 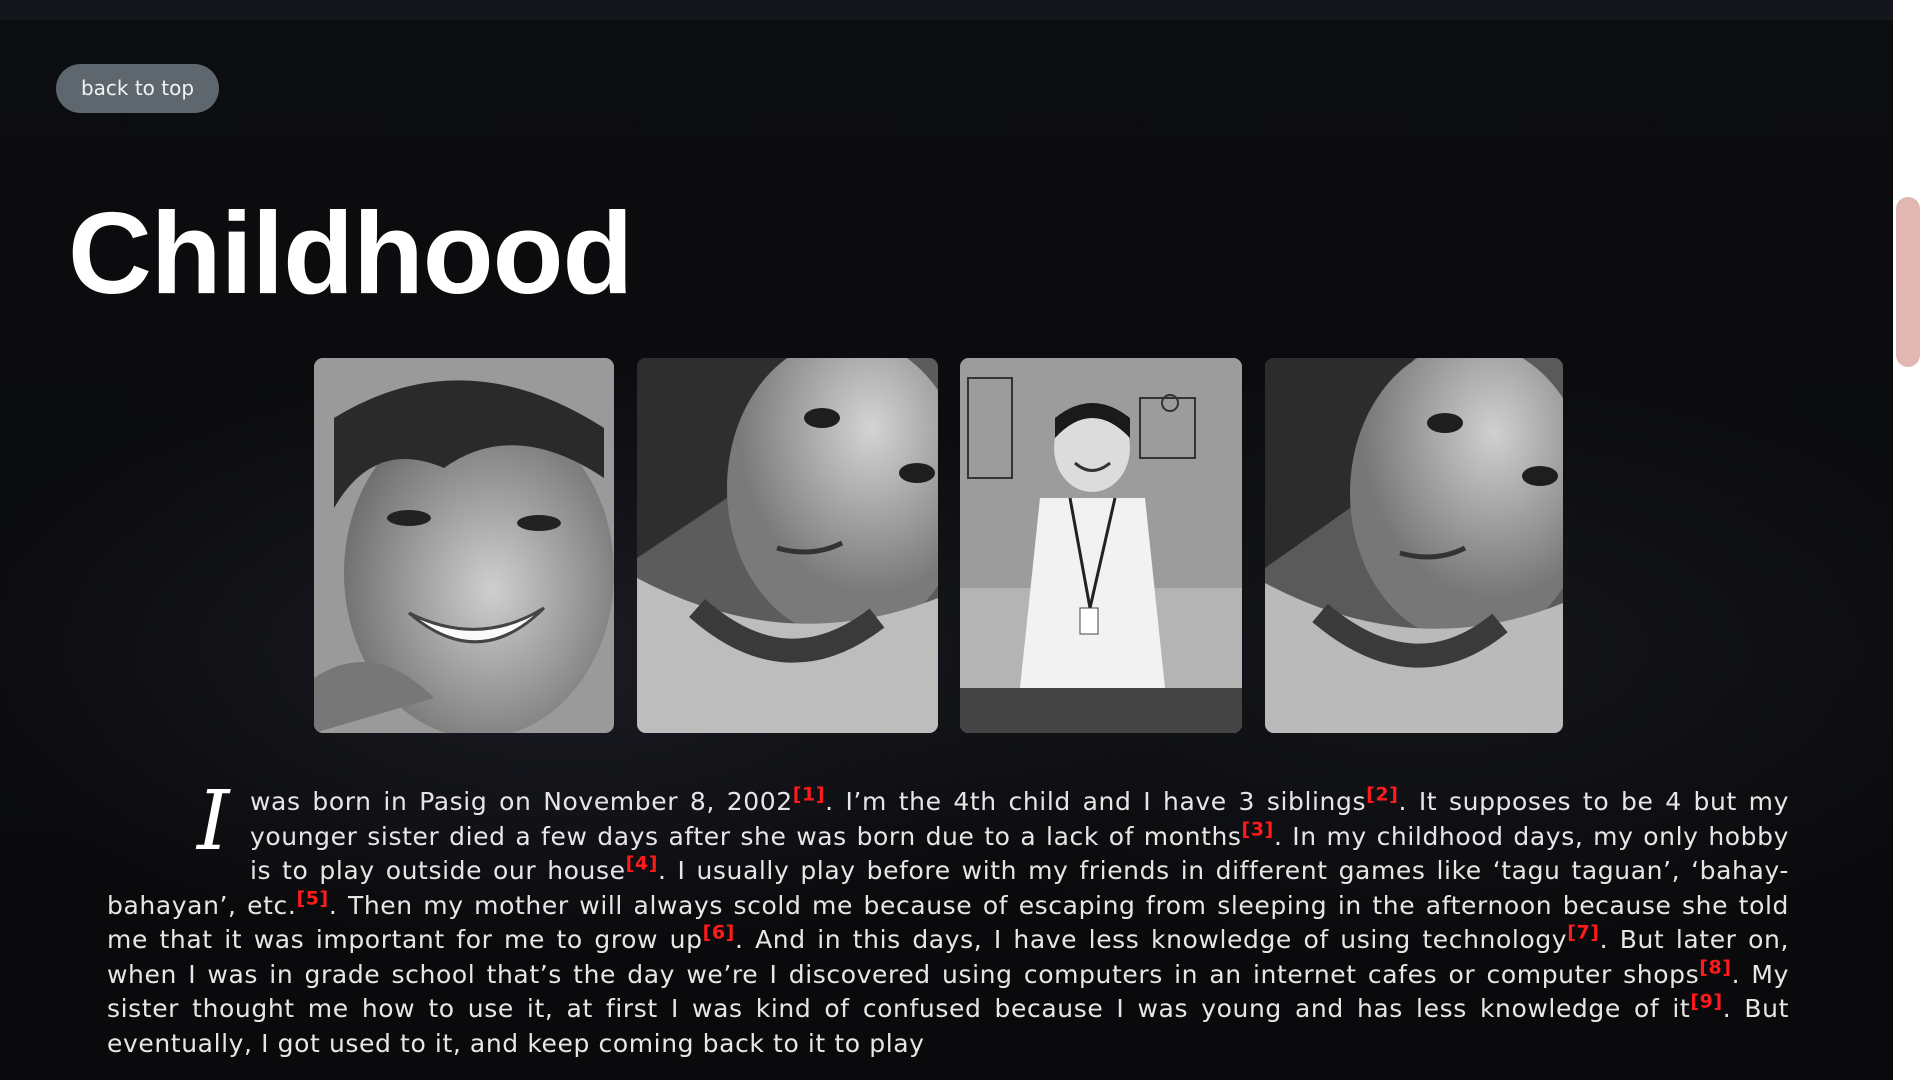 What do you see at coordinates (1258, 829) in the screenshot?
I see `citation-marker: [3]` at bounding box center [1258, 829].